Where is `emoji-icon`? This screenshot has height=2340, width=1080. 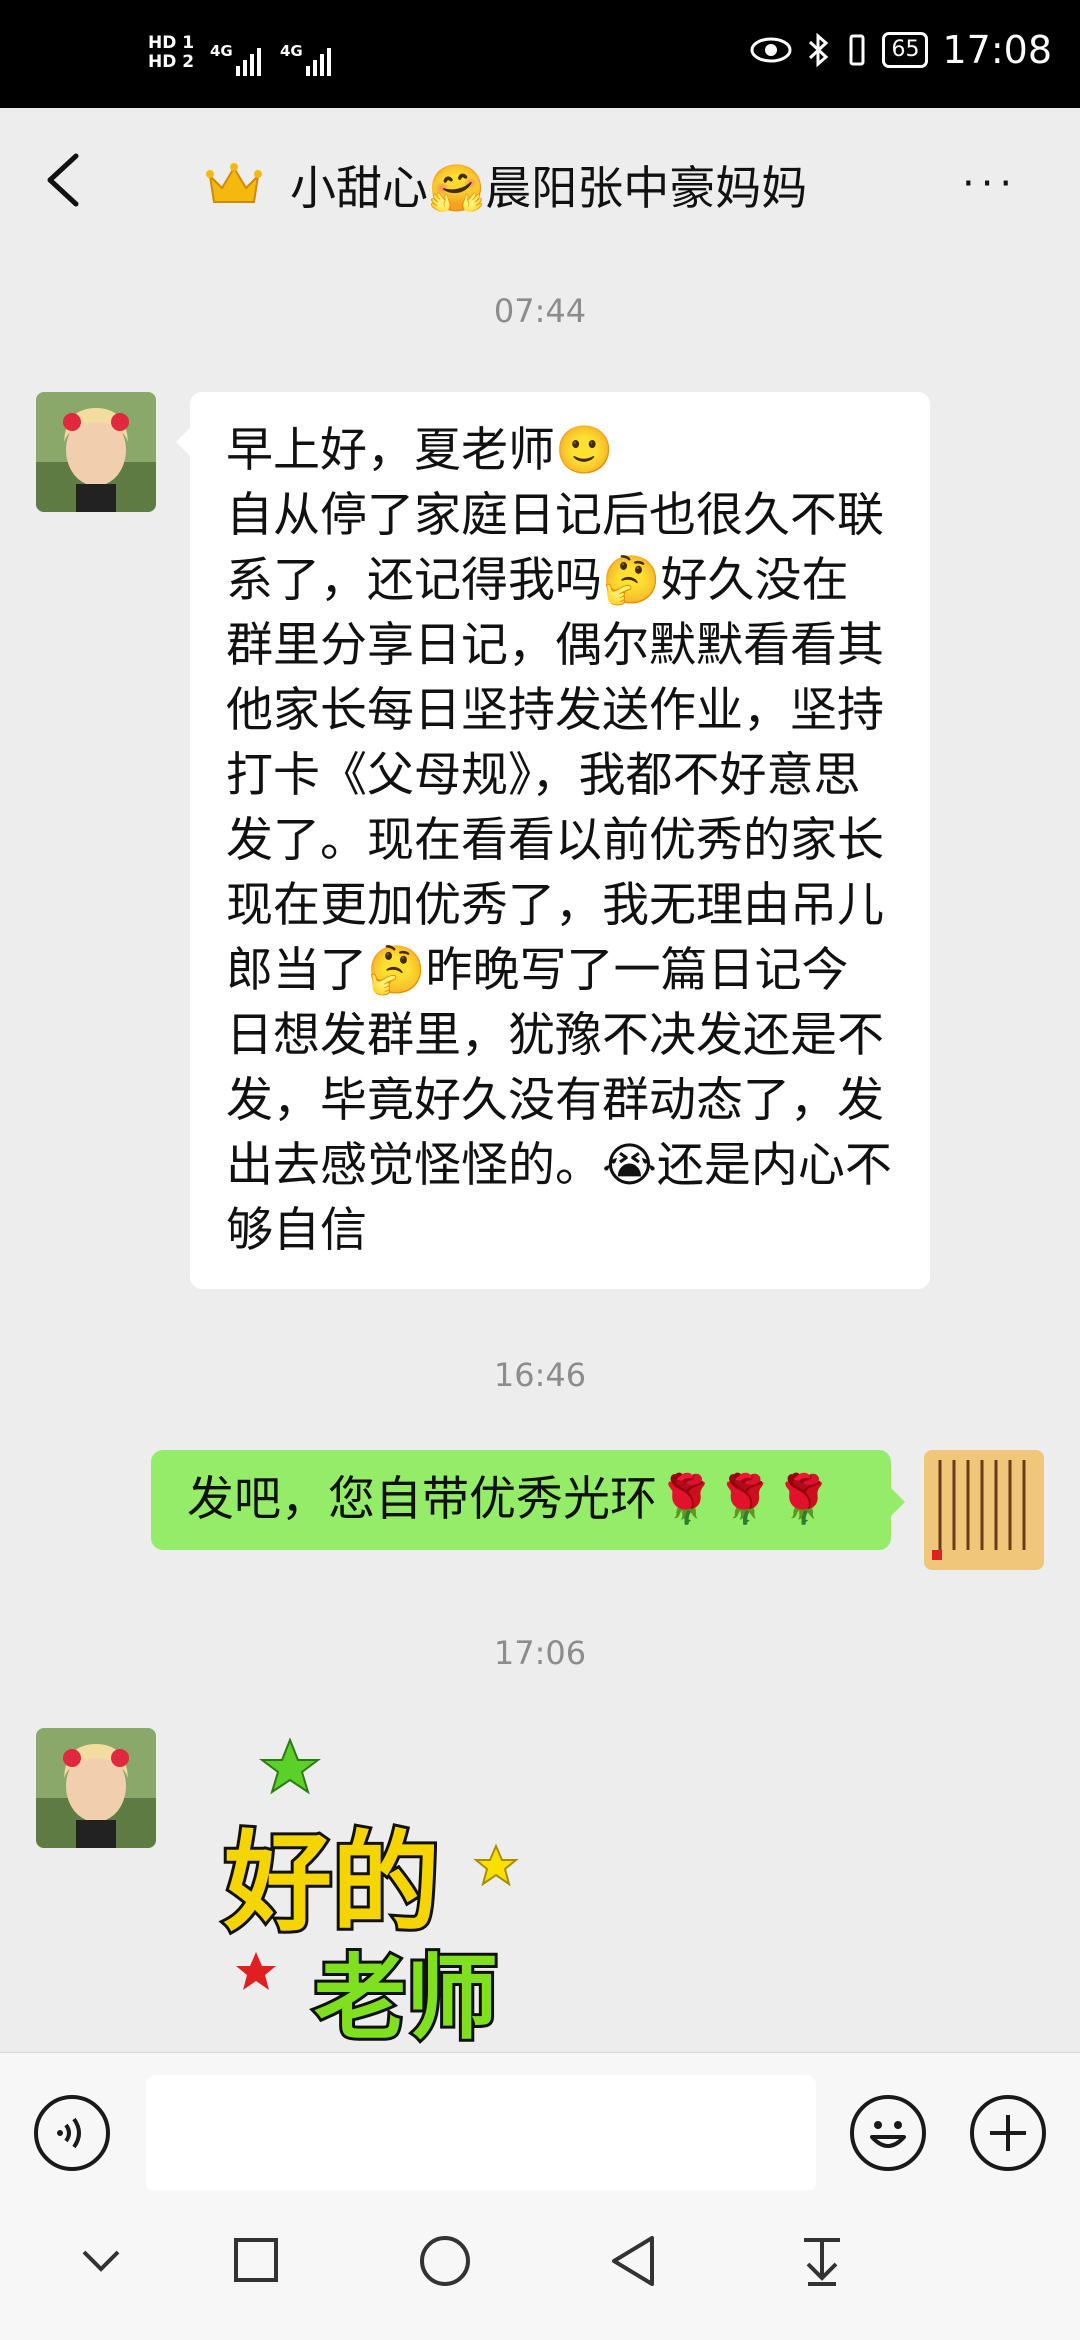 emoji-icon is located at coordinates (888, 2134).